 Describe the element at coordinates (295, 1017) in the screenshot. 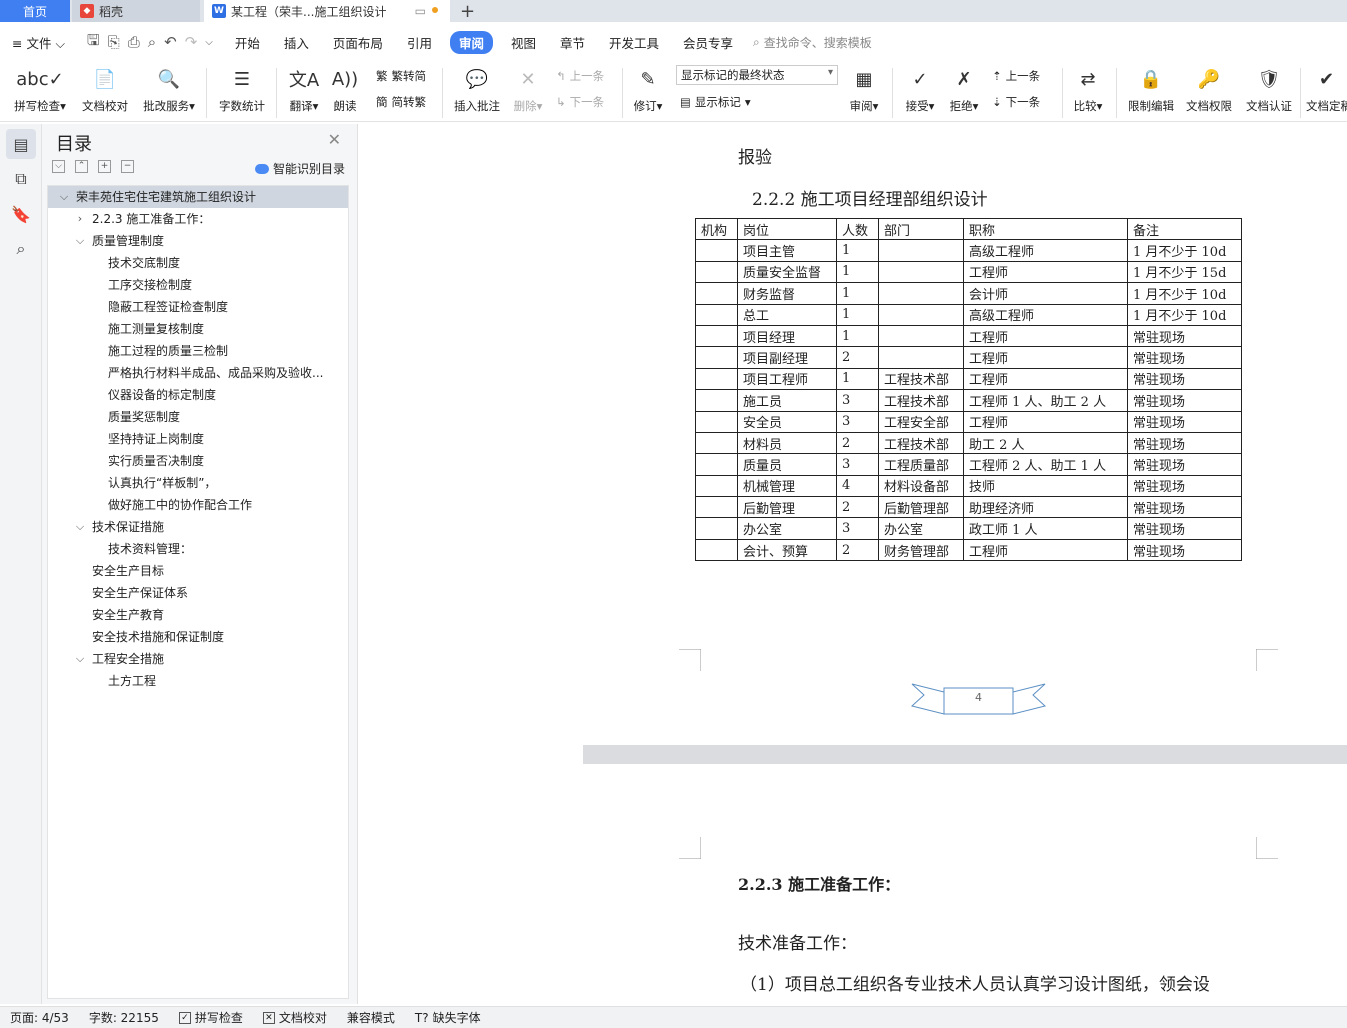

I see `status-doc-proof: ✕ 文档校对` at that location.